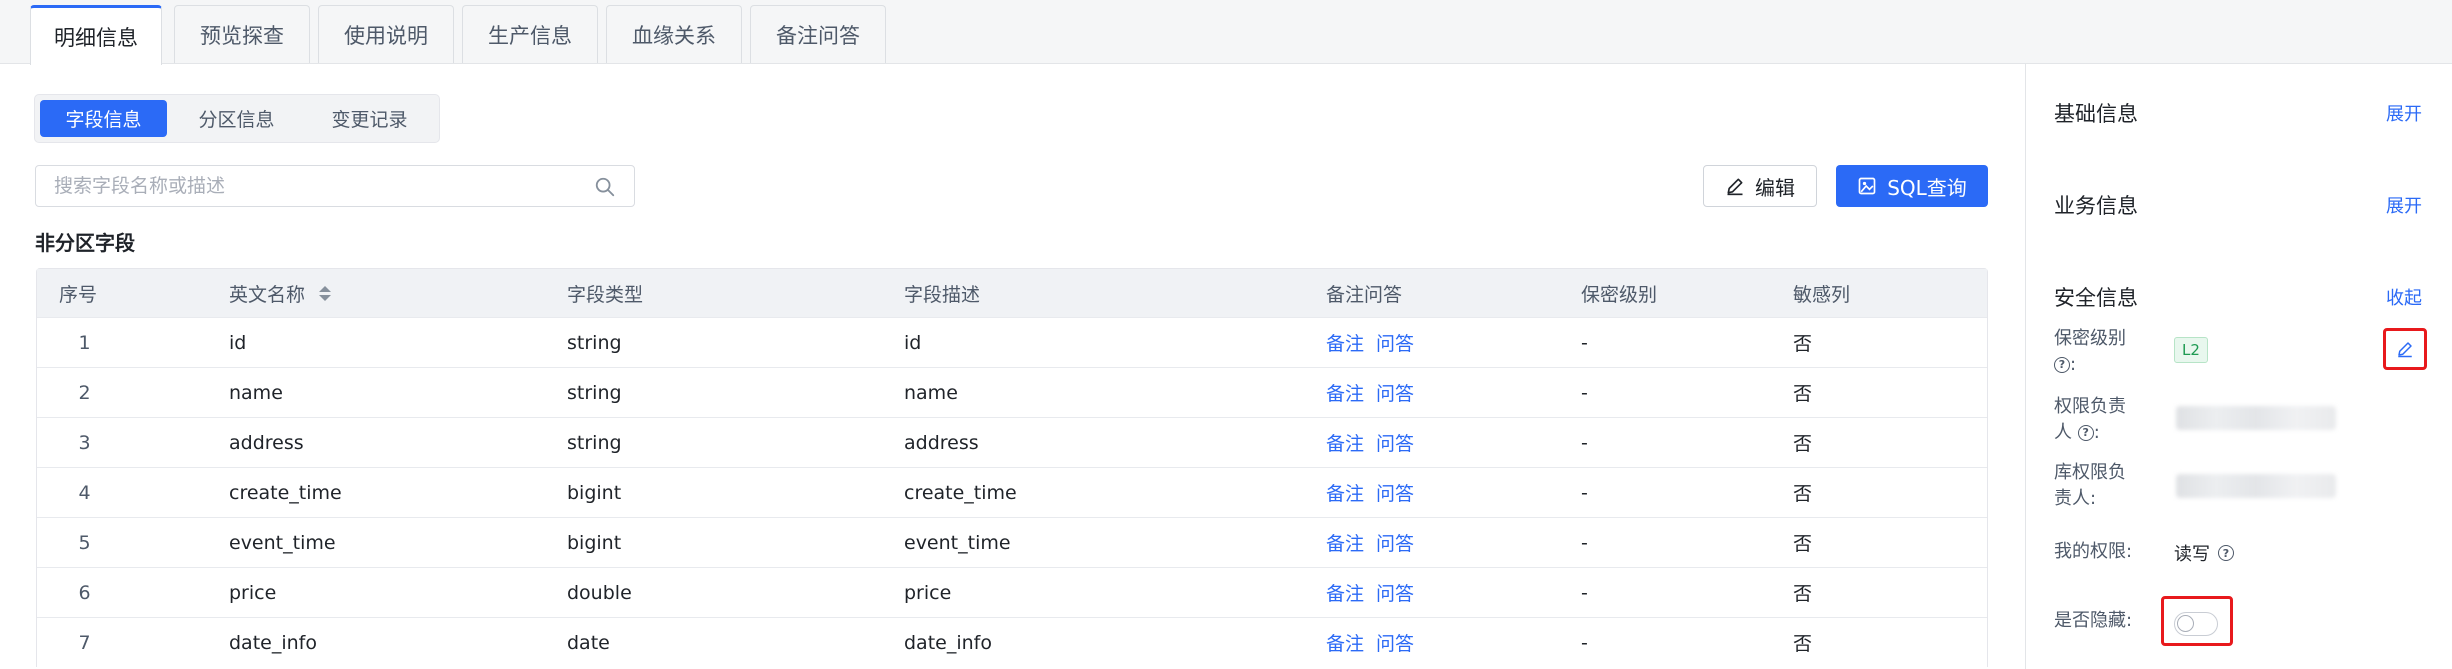  What do you see at coordinates (2090, 419) in the screenshot?
I see `perm-owner-label: 权限负责 人 ?:` at bounding box center [2090, 419].